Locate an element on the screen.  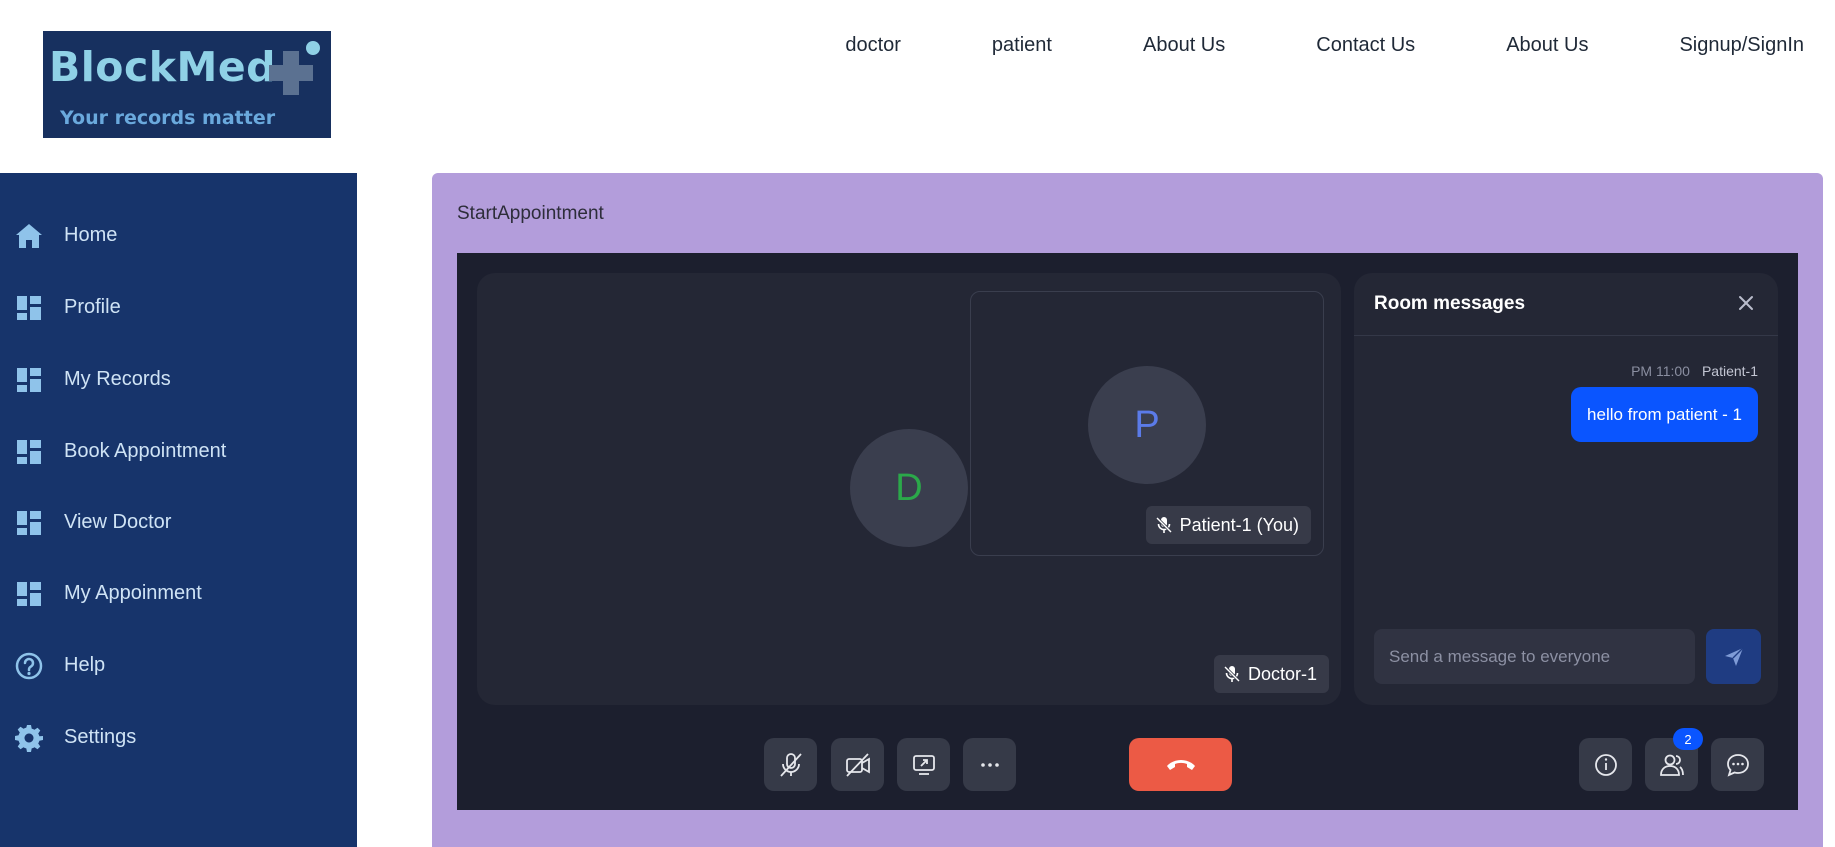
message-time: PM 11:00 is located at coordinates (1660, 371).